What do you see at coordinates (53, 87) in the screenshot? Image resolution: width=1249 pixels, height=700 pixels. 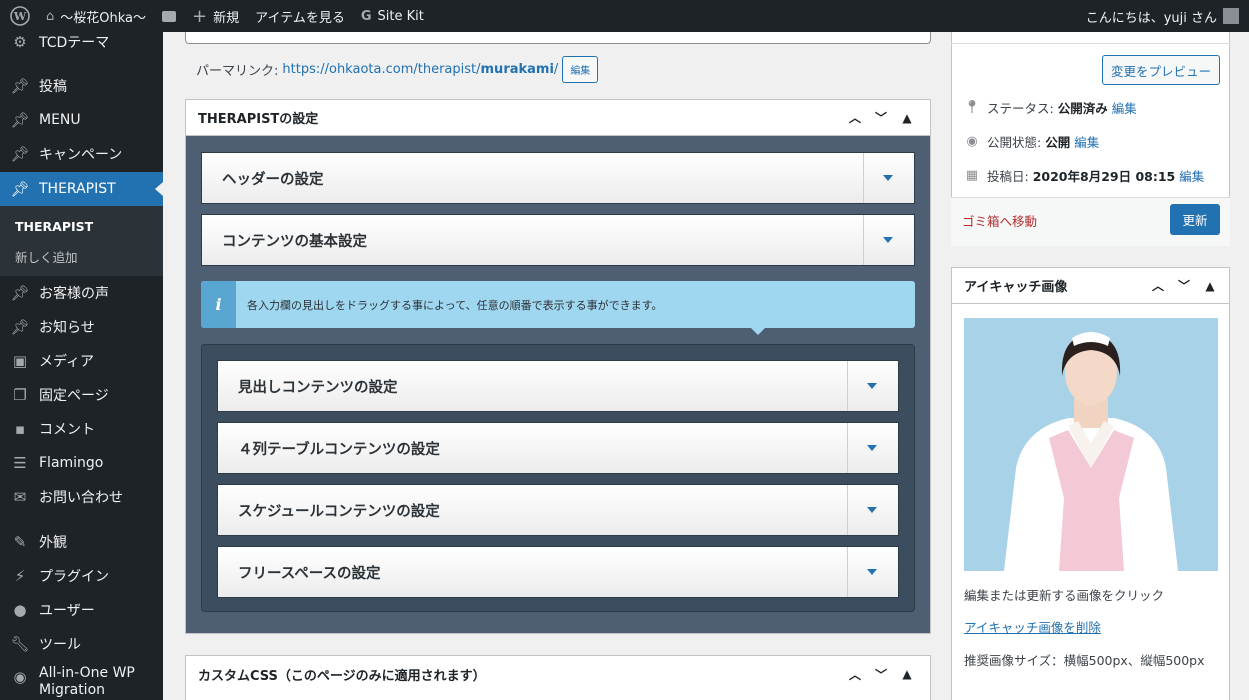 I see `sidebar-item-label: 投稿` at bounding box center [53, 87].